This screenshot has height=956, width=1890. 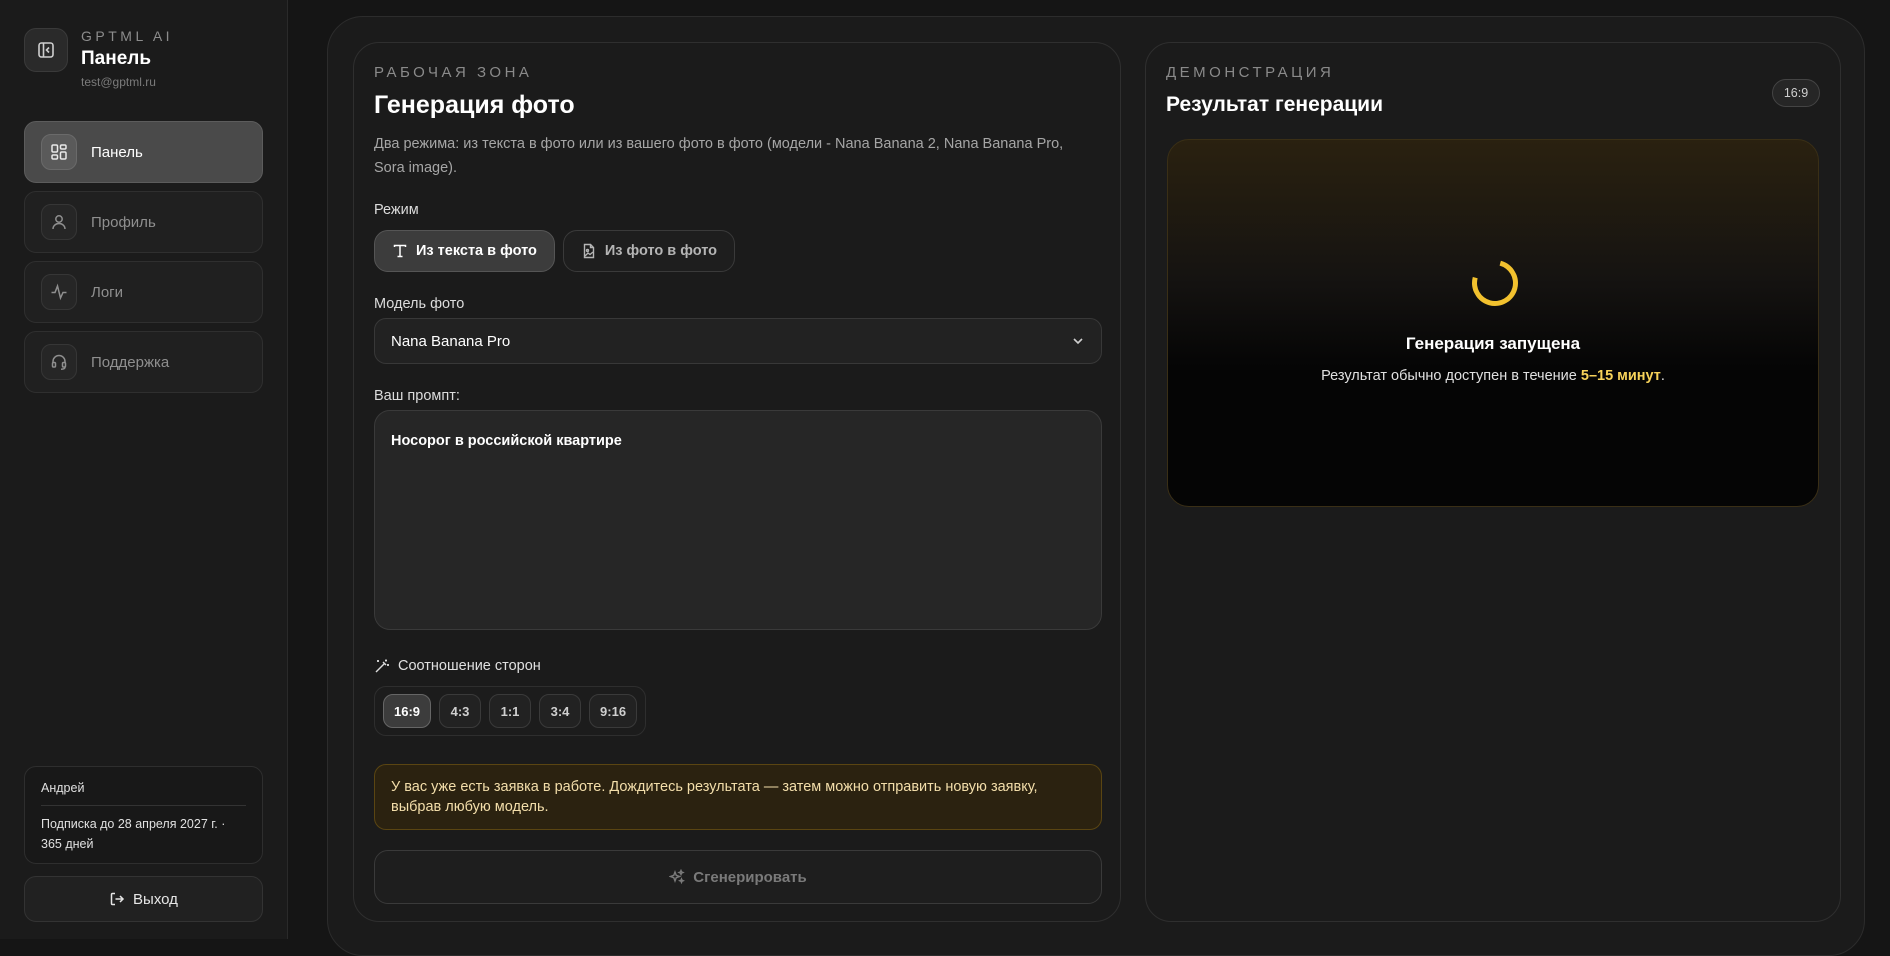 I want to click on sidebar-nav: Панель Профиль Логи Поддержка, so click(x=143, y=261).